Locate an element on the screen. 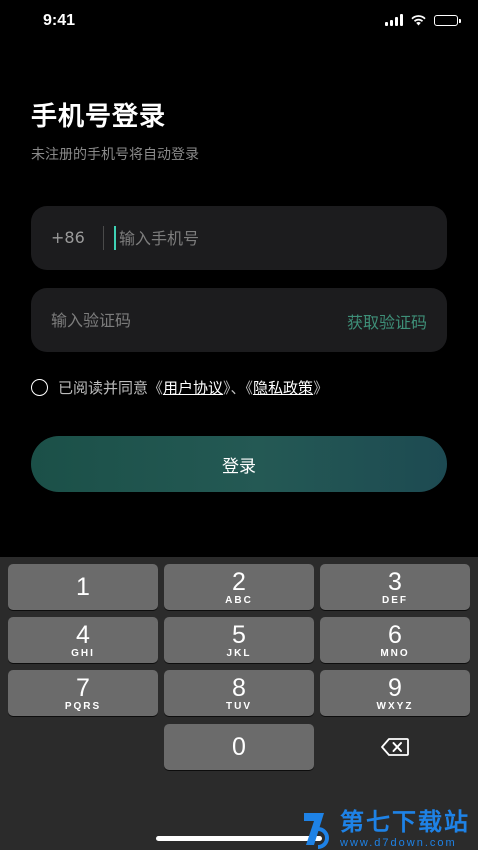  user-agreement-link: 用户协议 is located at coordinates (193, 387).